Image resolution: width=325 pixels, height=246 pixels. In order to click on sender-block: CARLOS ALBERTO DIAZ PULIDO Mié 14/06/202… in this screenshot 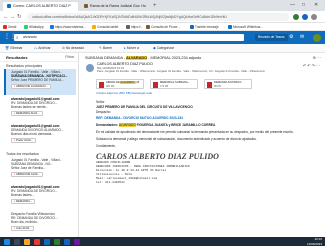, I will do `click(187, 68)`.